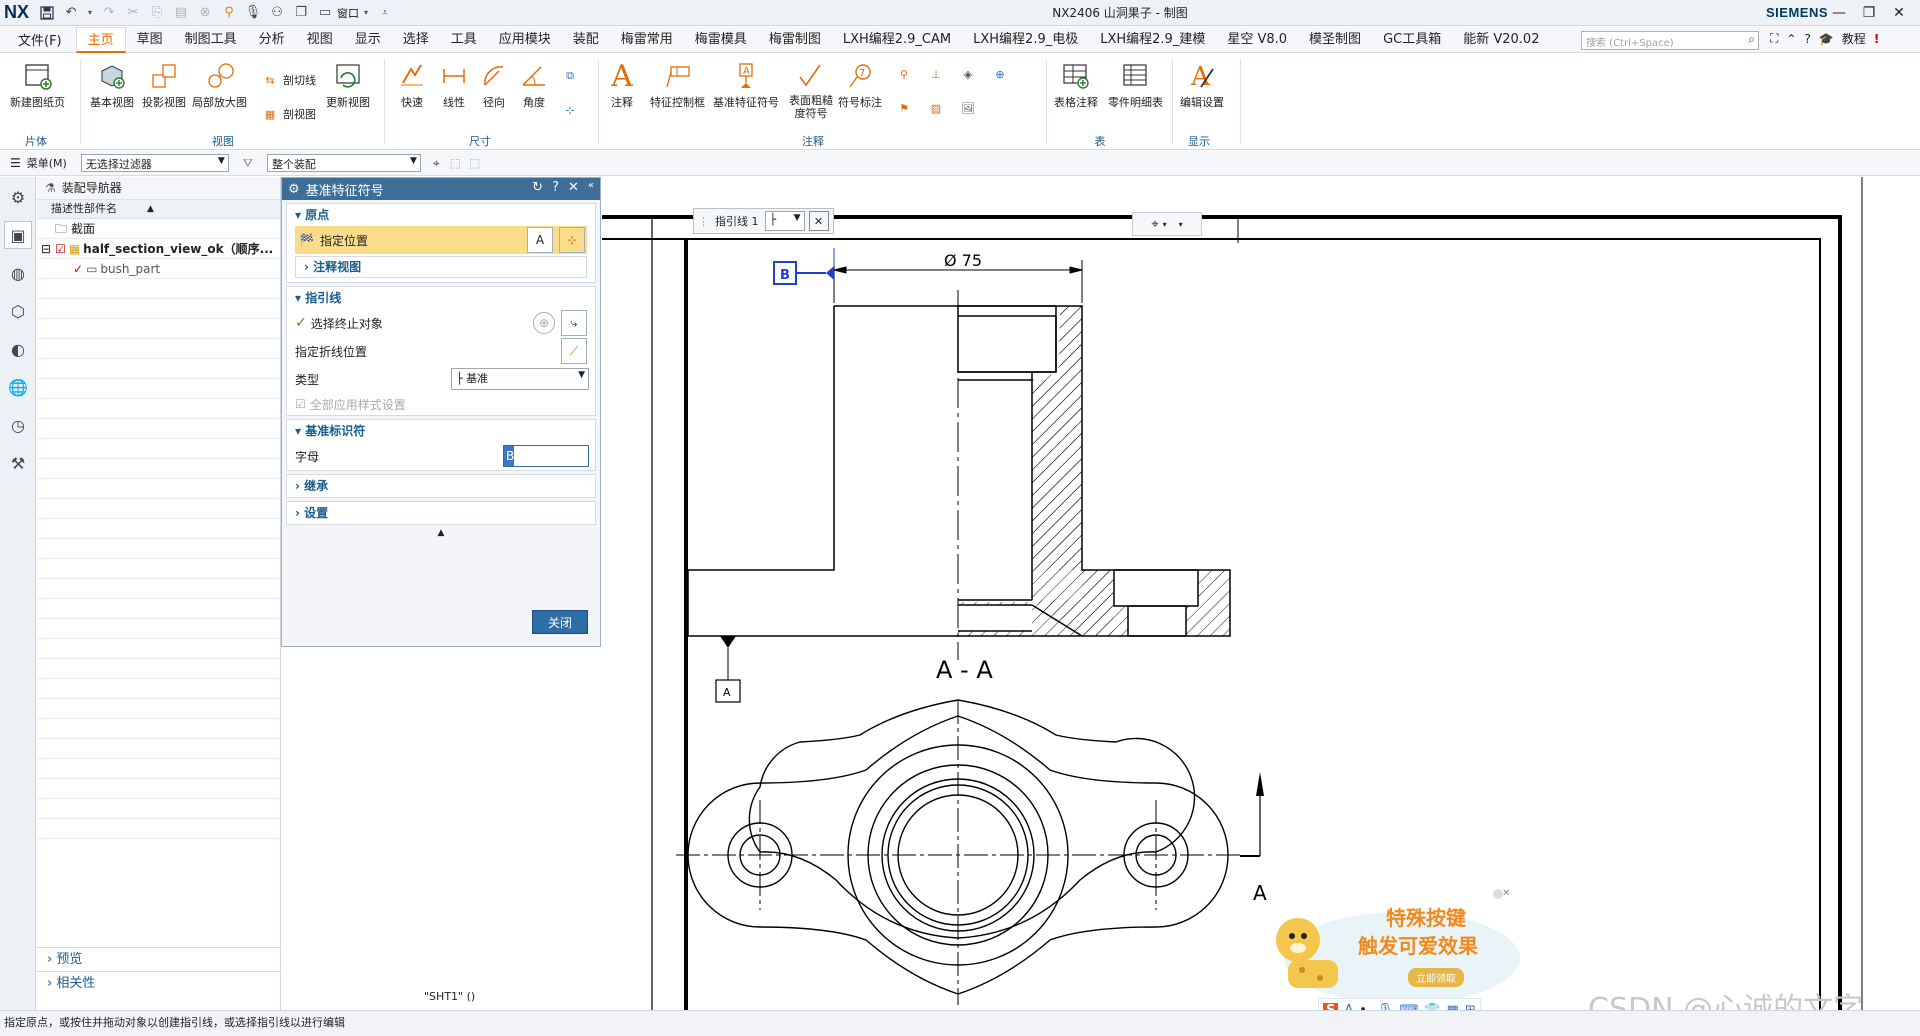 The width and height of the screenshot is (1920, 1036). Describe the element at coordinates (544, 323) in the screenshot. I see `add-leader-icon: ⊕` at that location.